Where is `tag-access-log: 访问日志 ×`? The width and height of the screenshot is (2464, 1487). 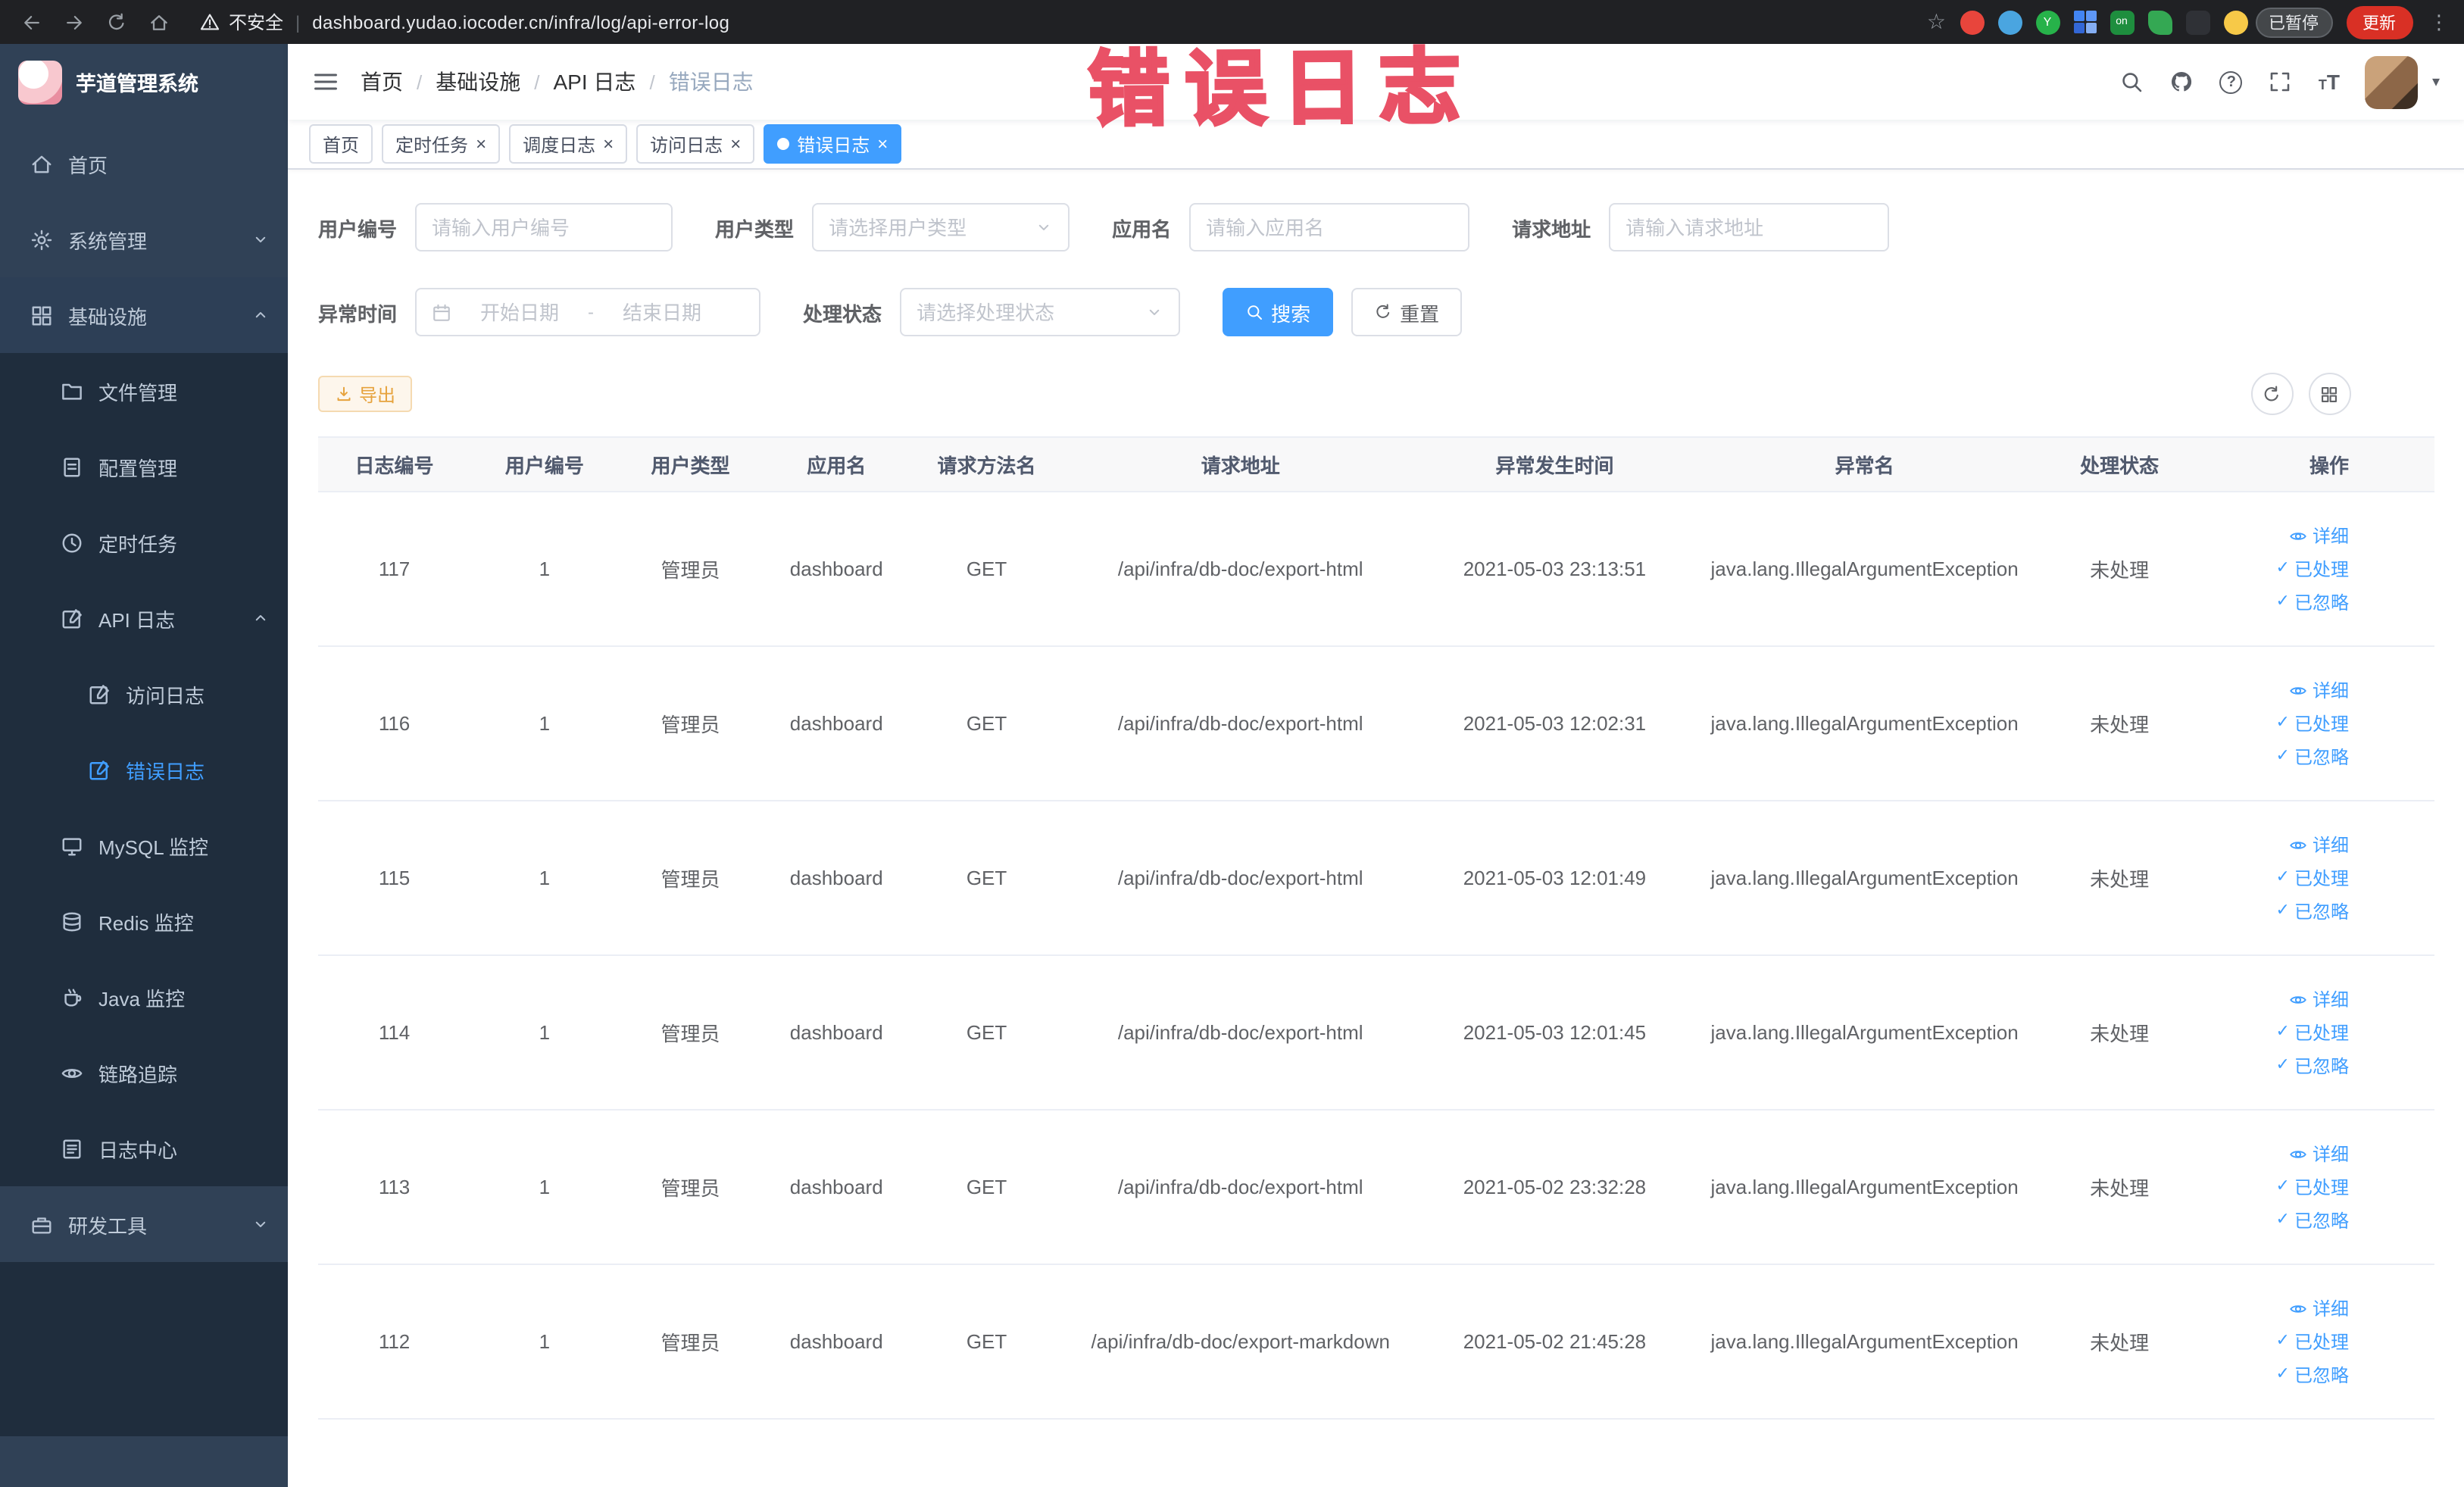 tag-access-log: 访问日志 × is located at coordinates (695, 144).